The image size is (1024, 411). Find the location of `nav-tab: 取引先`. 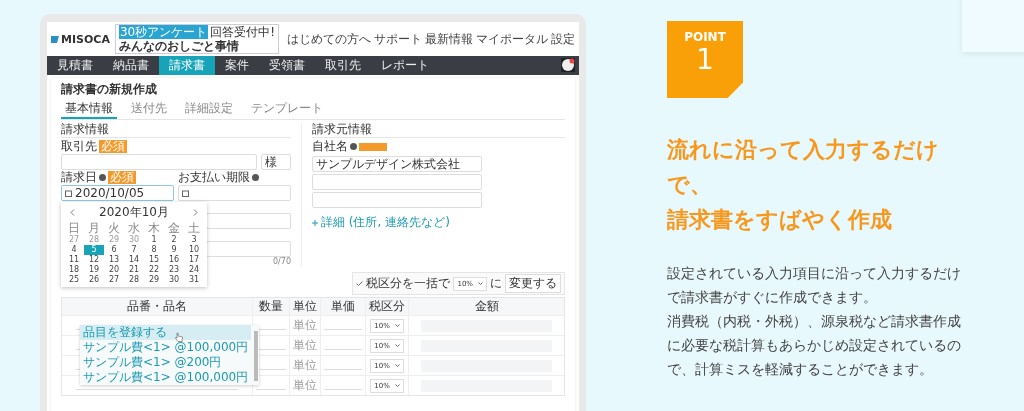

nav-tab: 取引先 is located at coordinates (343, 65).